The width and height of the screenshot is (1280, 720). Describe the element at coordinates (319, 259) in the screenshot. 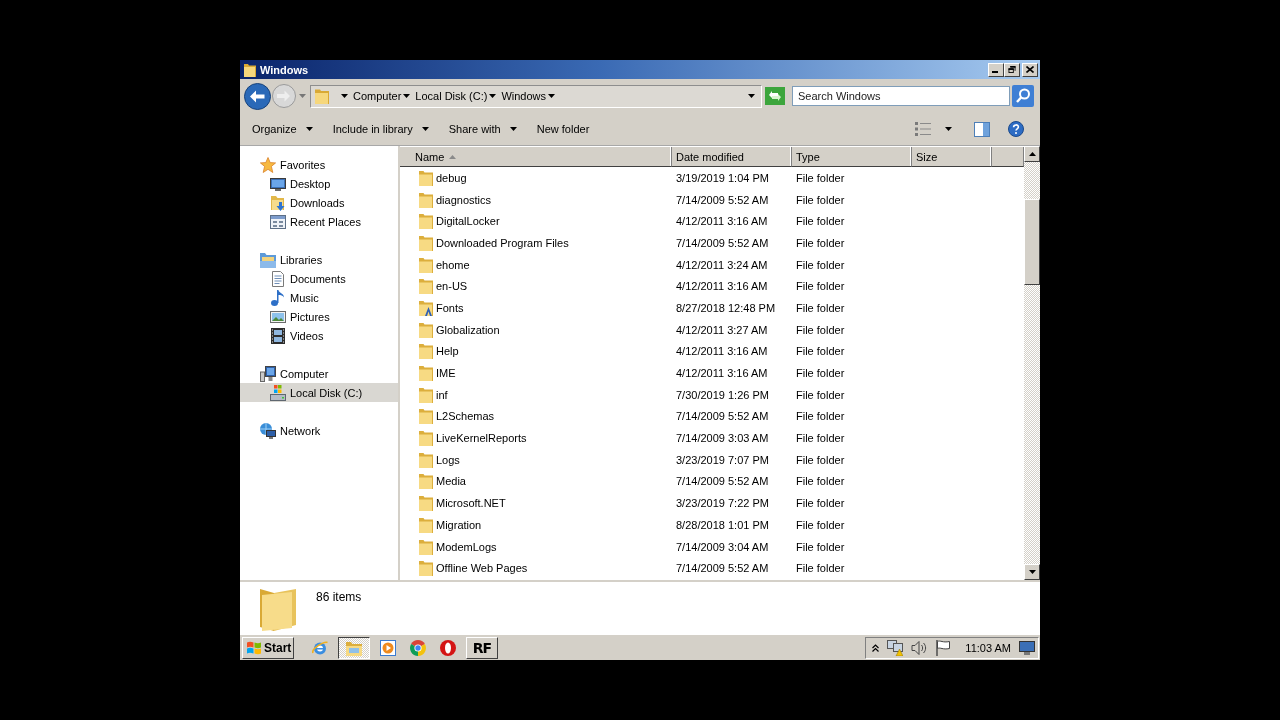

I see `nav-item: Libraries` at that location.